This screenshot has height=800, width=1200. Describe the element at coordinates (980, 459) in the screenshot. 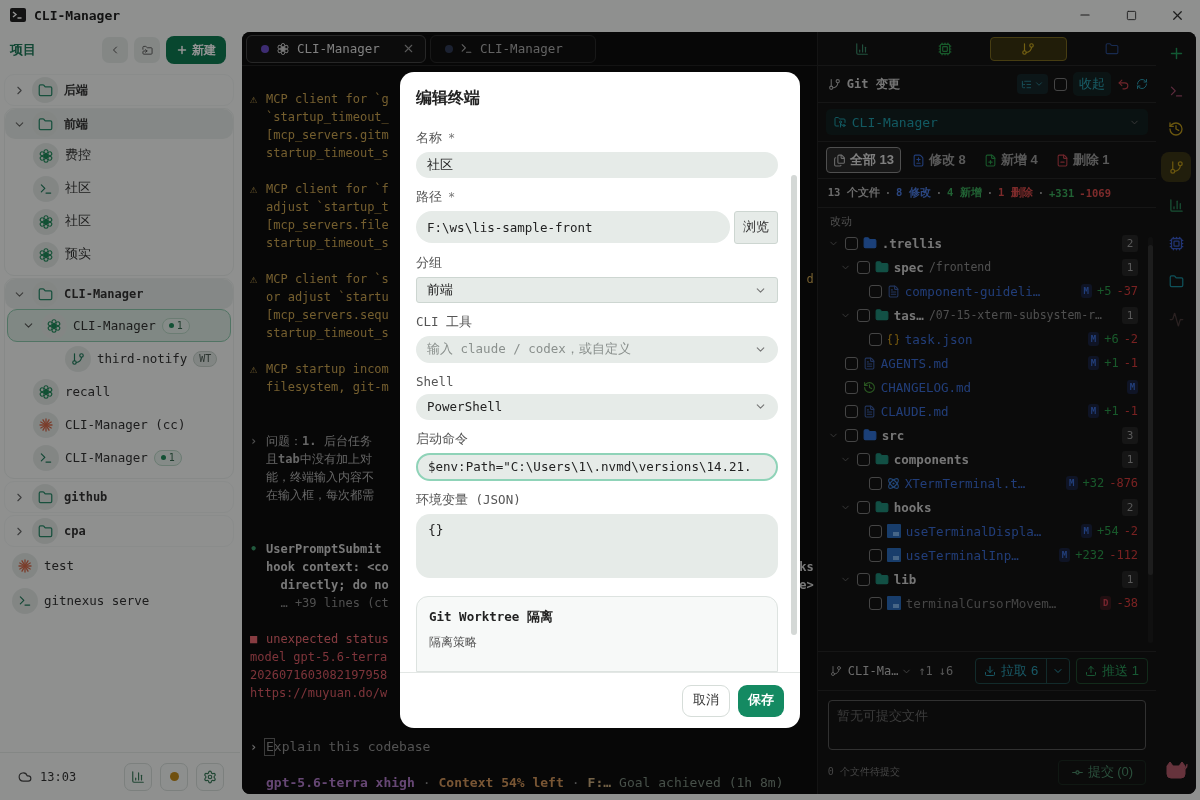

I see `folder-row: components 1` at that location.